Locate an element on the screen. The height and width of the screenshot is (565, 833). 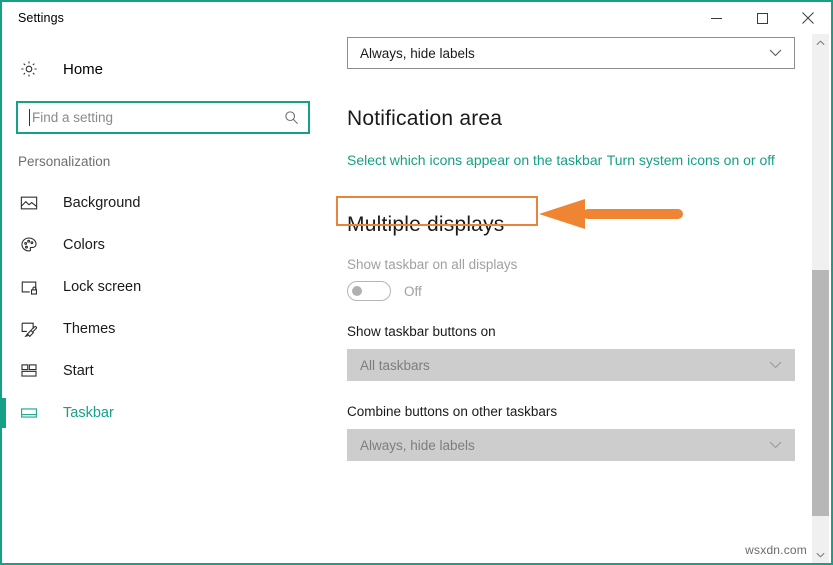
sidebar-item-start: Start is located at coordinates (167, 371).